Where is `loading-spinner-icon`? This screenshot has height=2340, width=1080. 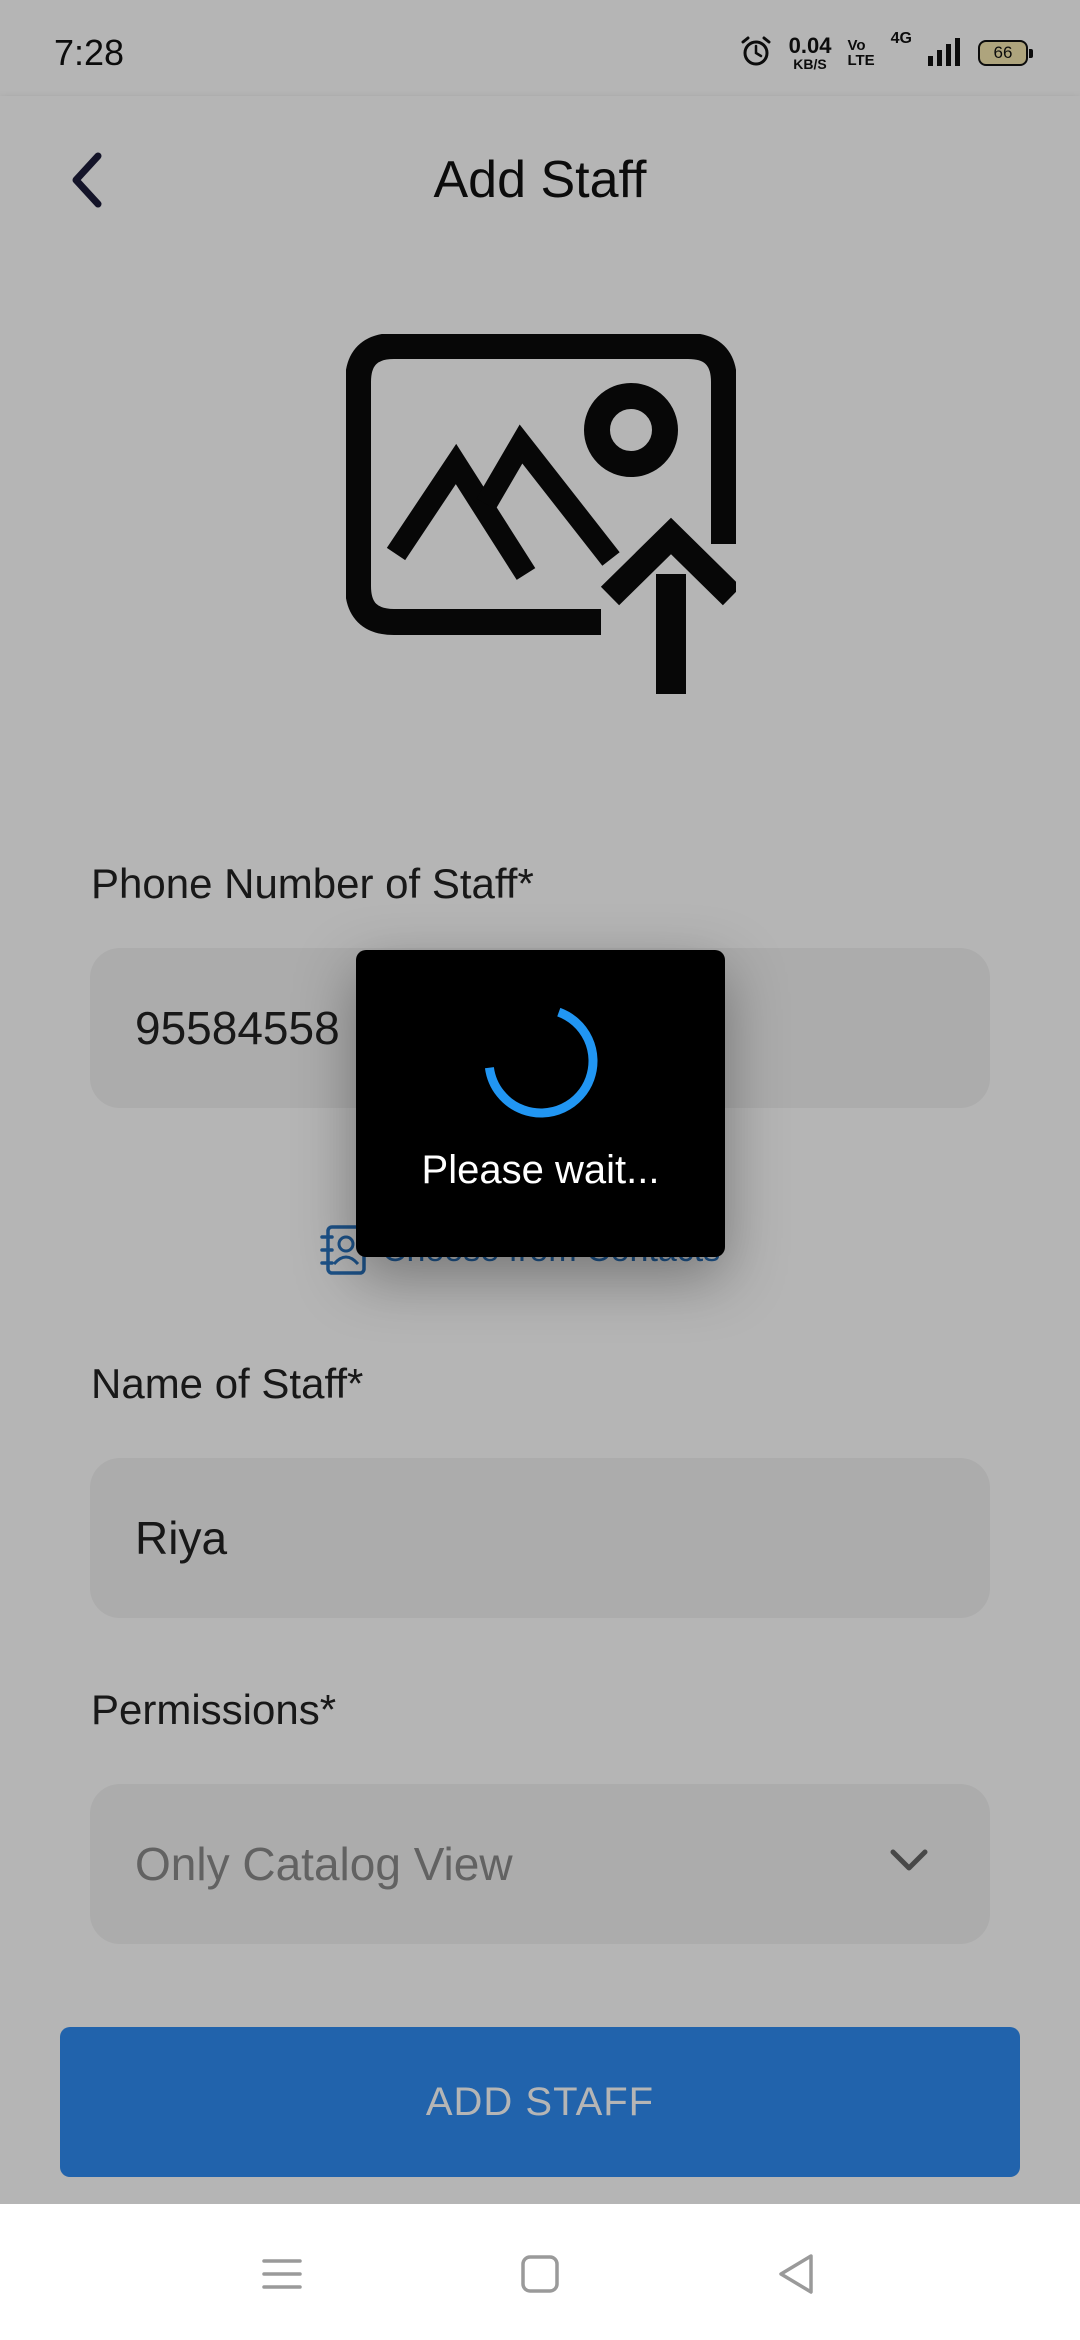 loading-spinner-icon is located at coordinates (540, 1061).